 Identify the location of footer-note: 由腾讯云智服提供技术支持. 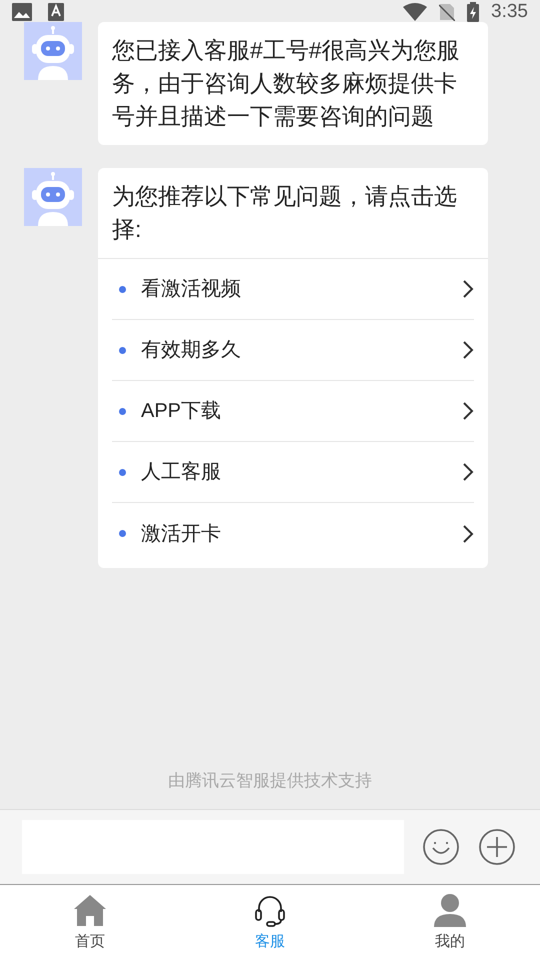
(270, 781).